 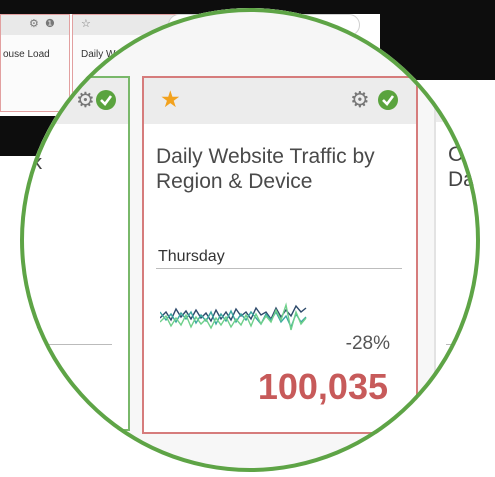 I want to click on change-percent: -28%, so click(x=367, y=343).